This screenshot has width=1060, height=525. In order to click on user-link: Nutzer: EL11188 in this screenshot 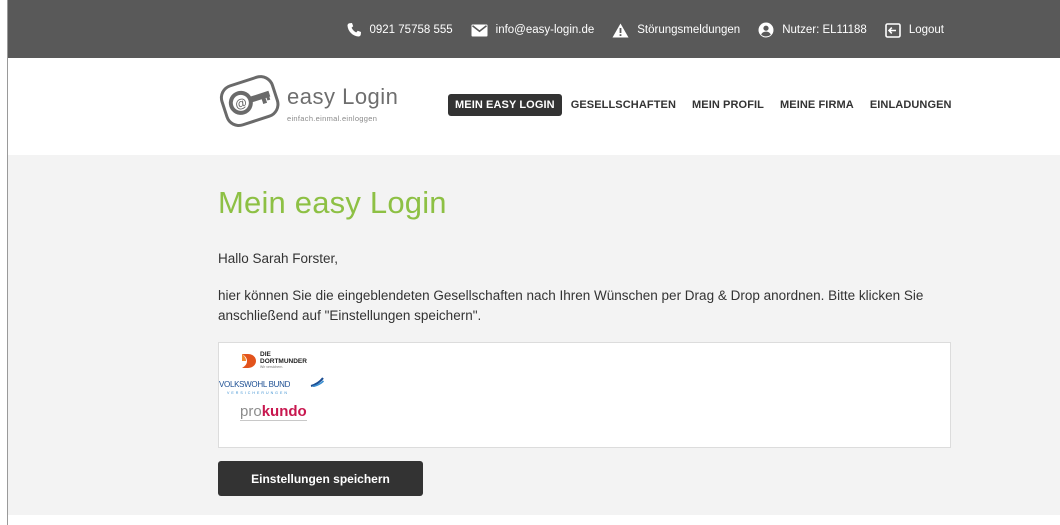, I will do `click(812, 30)`.